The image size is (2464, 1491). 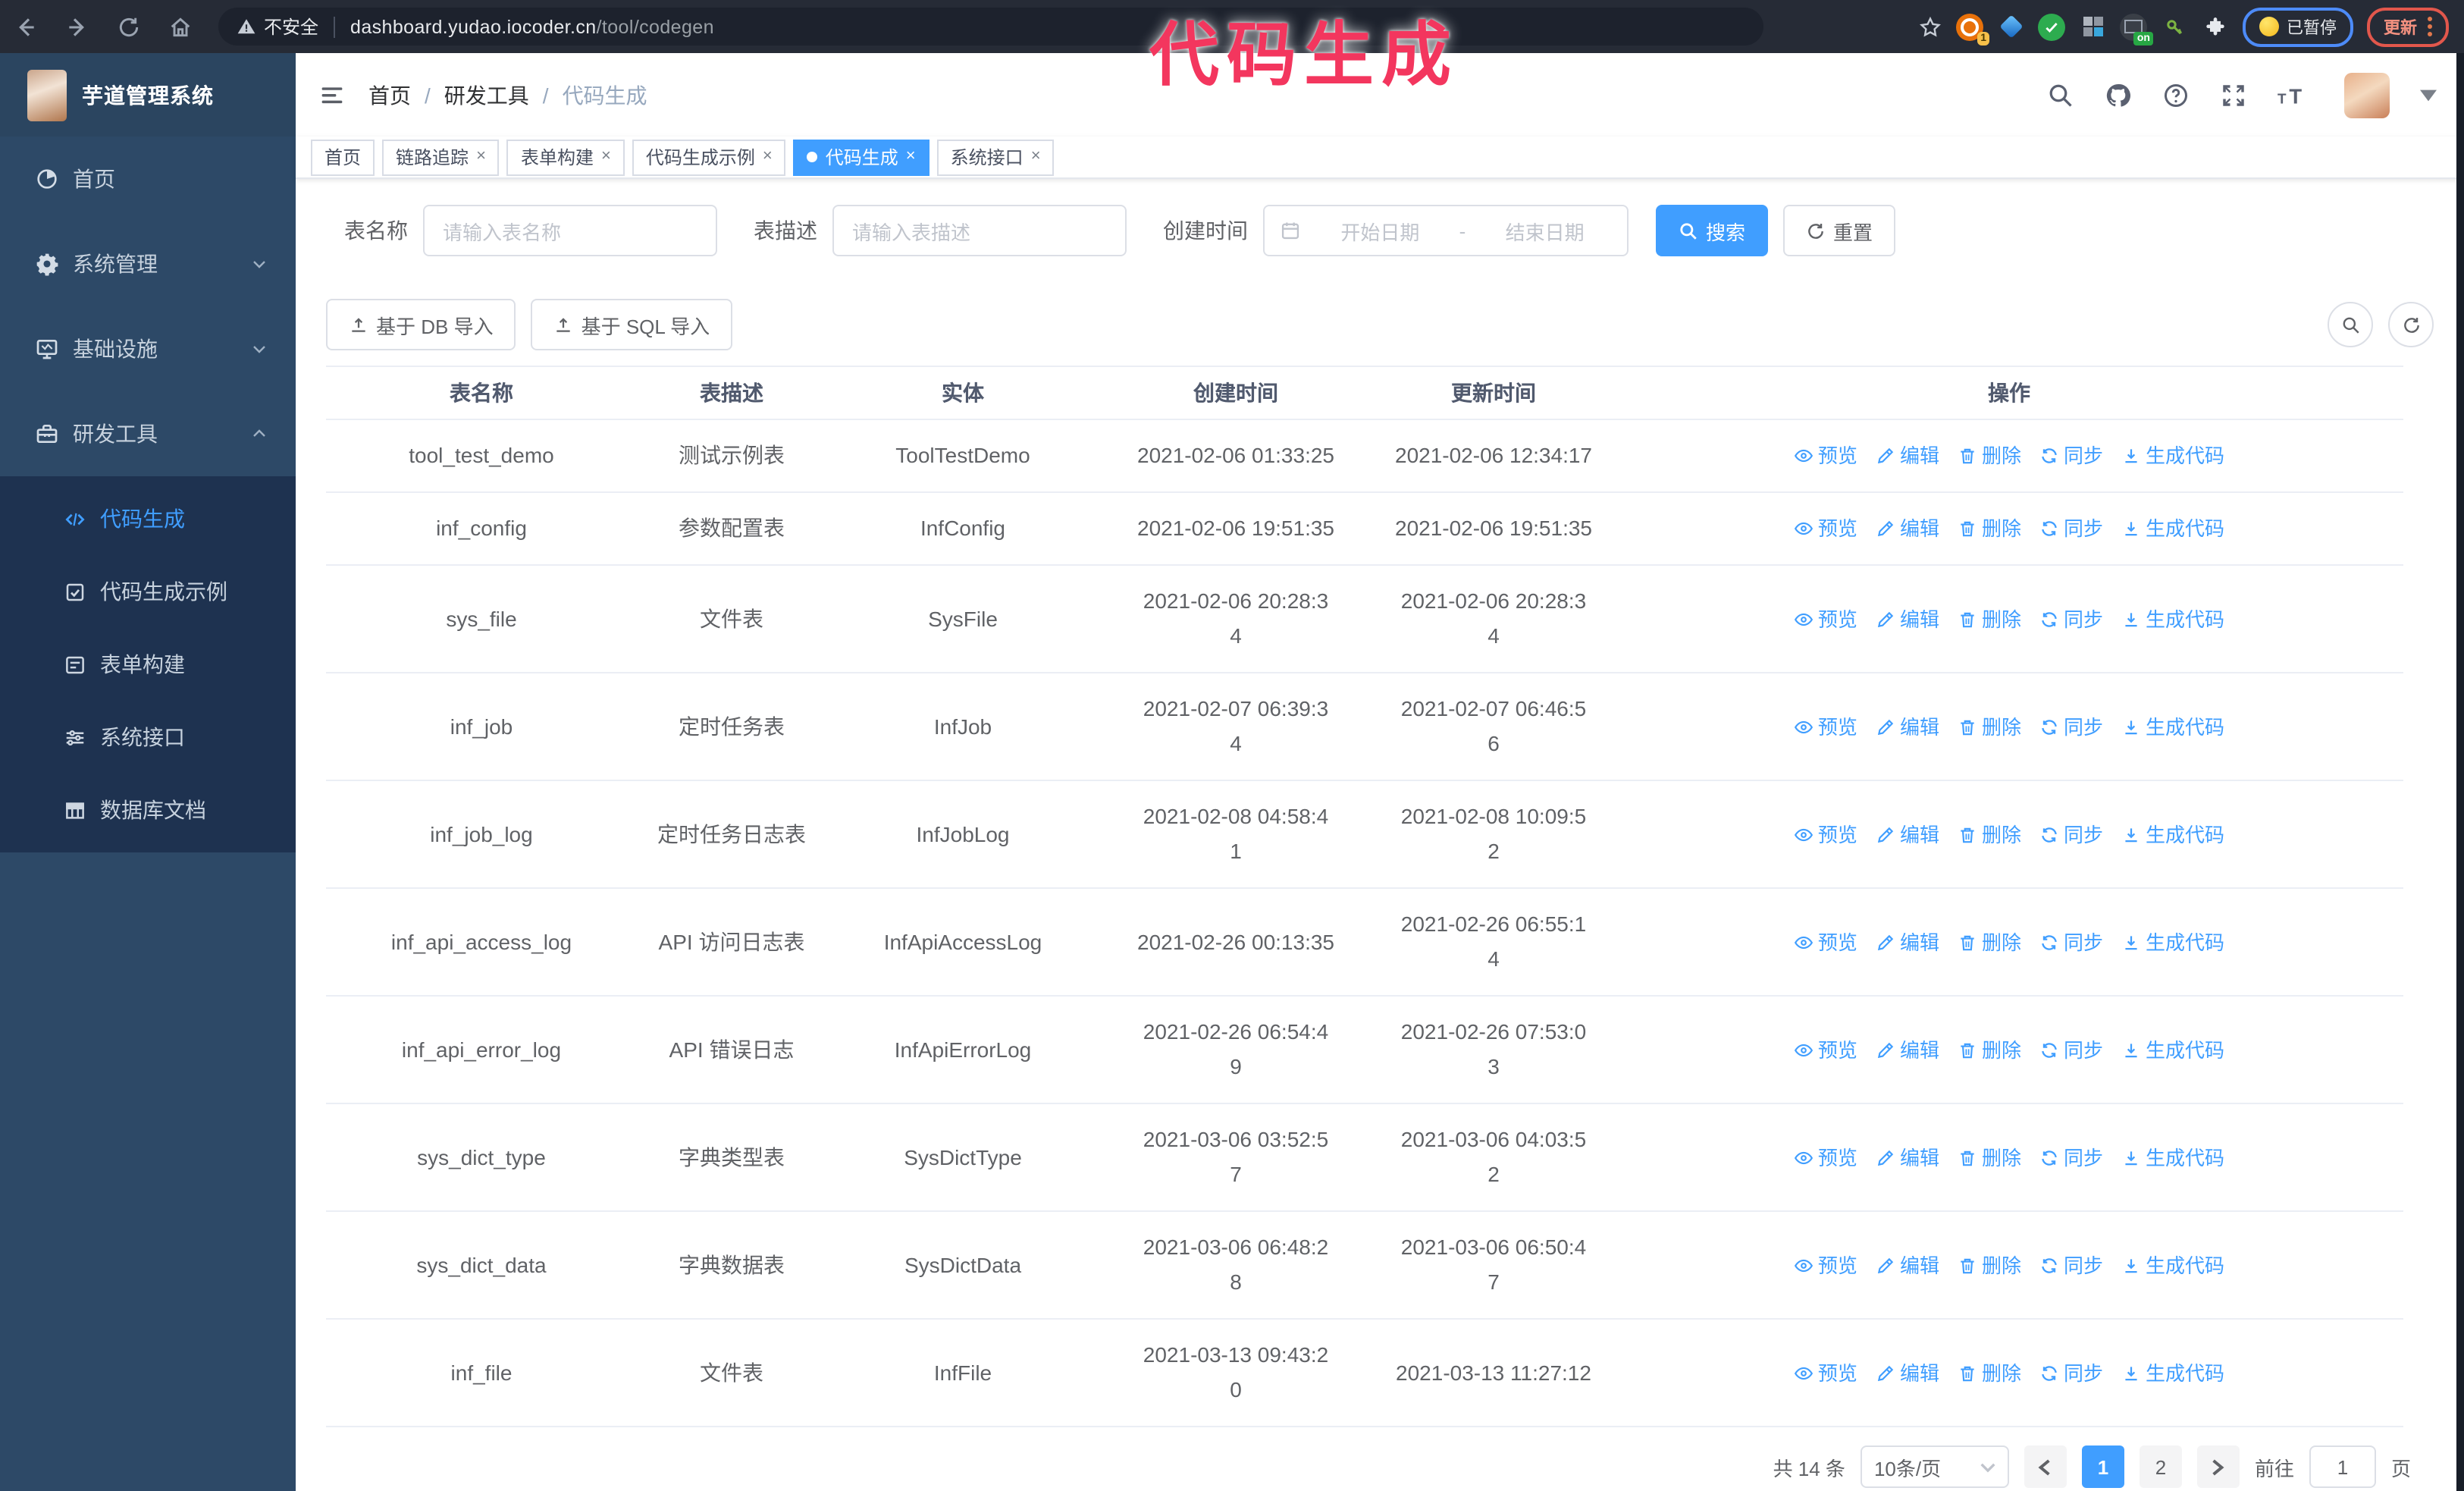 I want to click on import-db-button: 基于 DB 导入, so click(x=421, y=324).